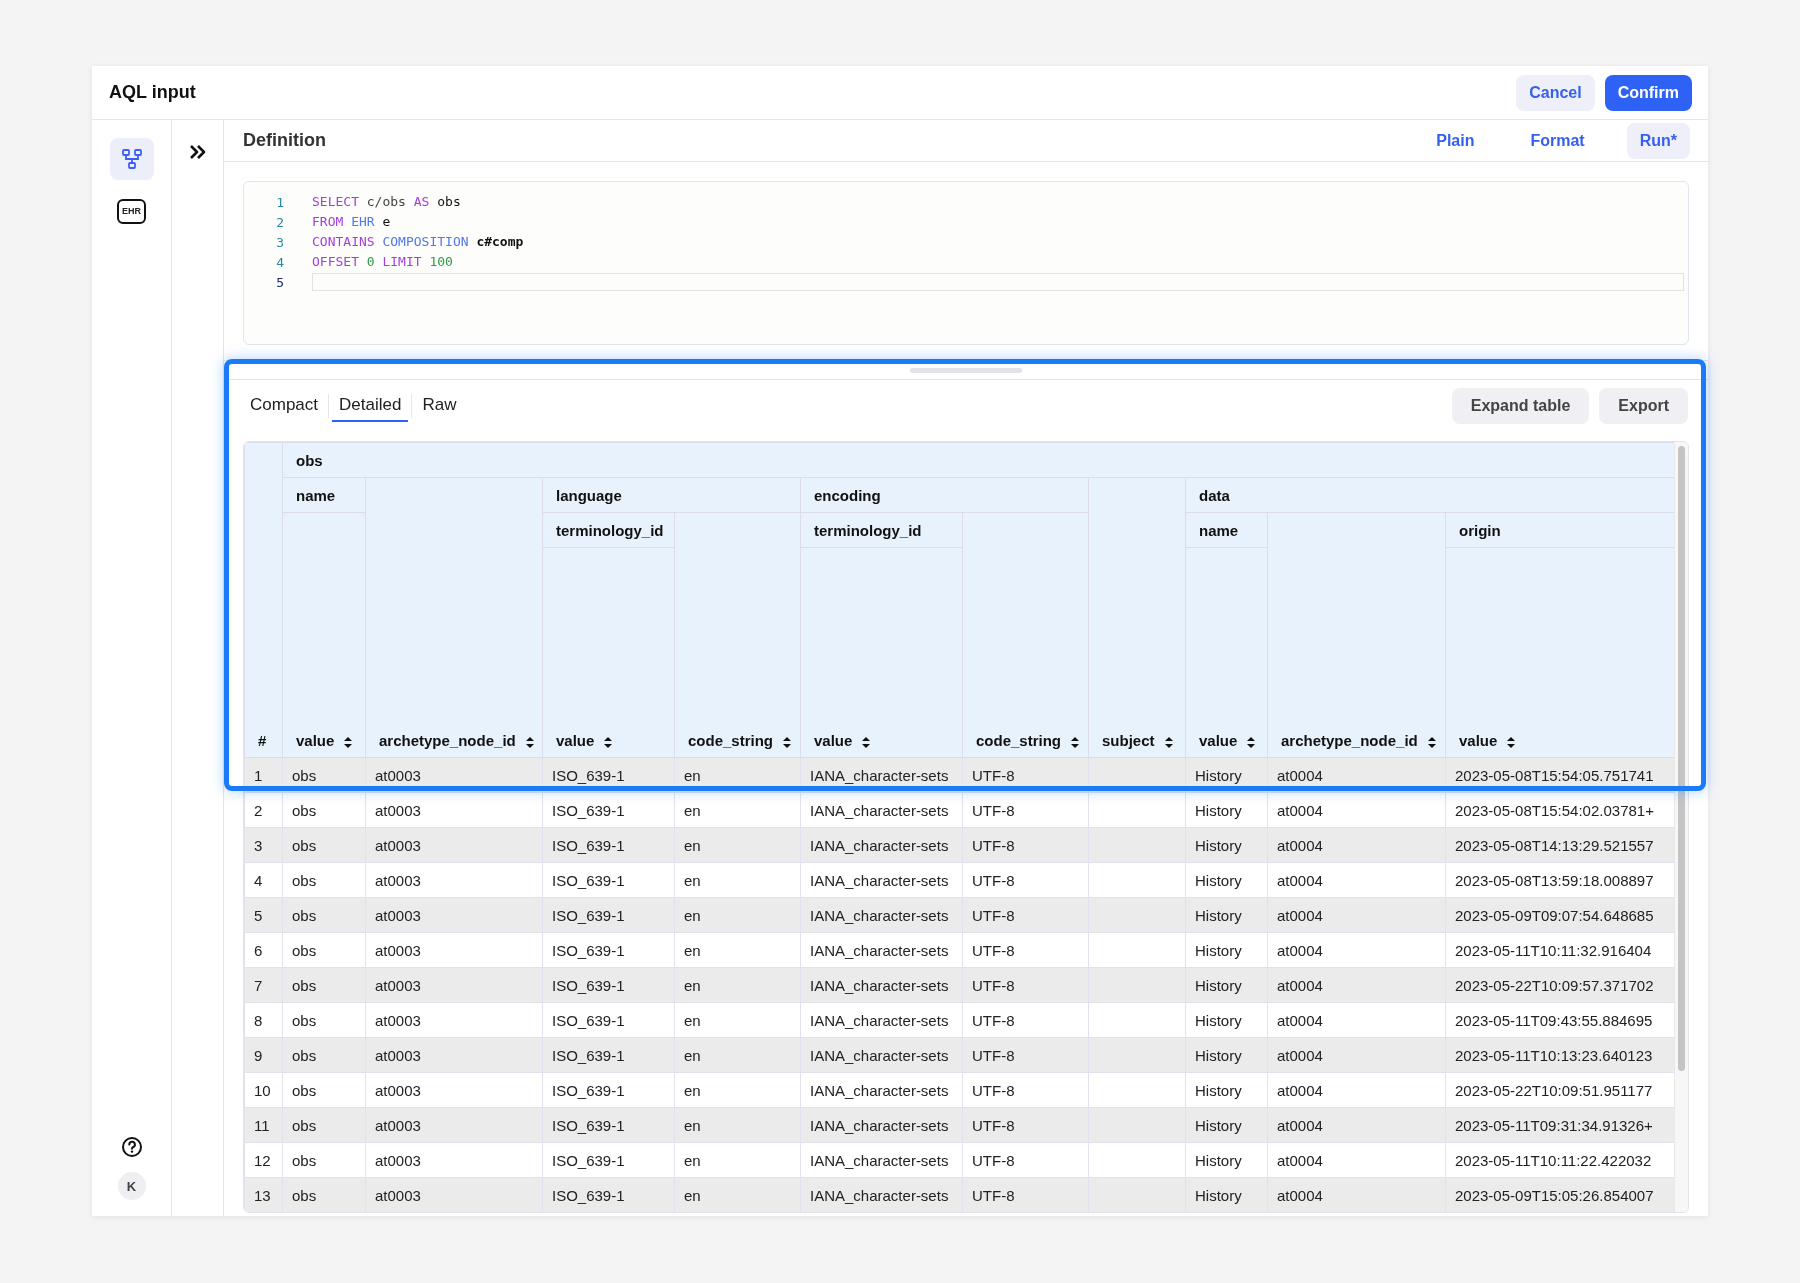 The height and width of the screenshot is (1283, 1800). I want to click on toolbar-button: Format, so click(1557, 140).